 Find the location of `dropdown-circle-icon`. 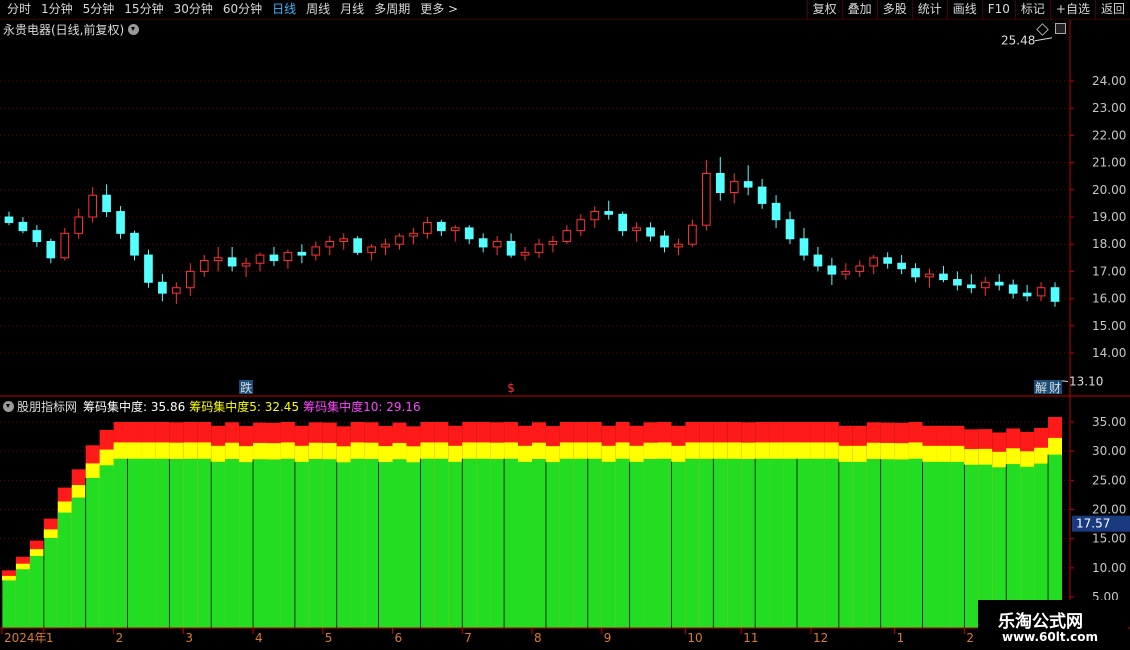

dropdown-circle-icon is located at coordinates (134, 29).